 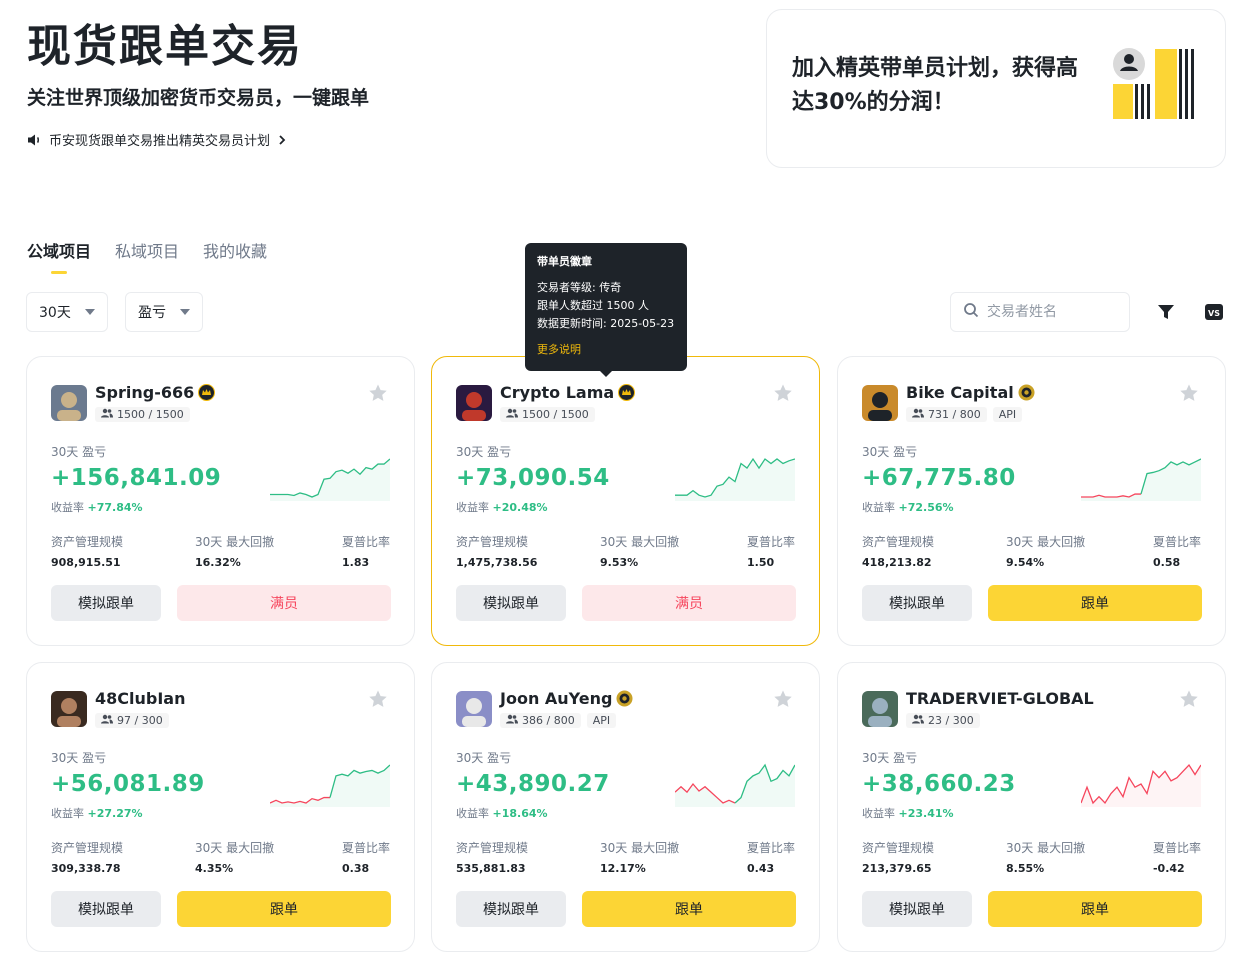 I want to click on pnl-label: 30天 盈亏, so click(x=79, y=758).